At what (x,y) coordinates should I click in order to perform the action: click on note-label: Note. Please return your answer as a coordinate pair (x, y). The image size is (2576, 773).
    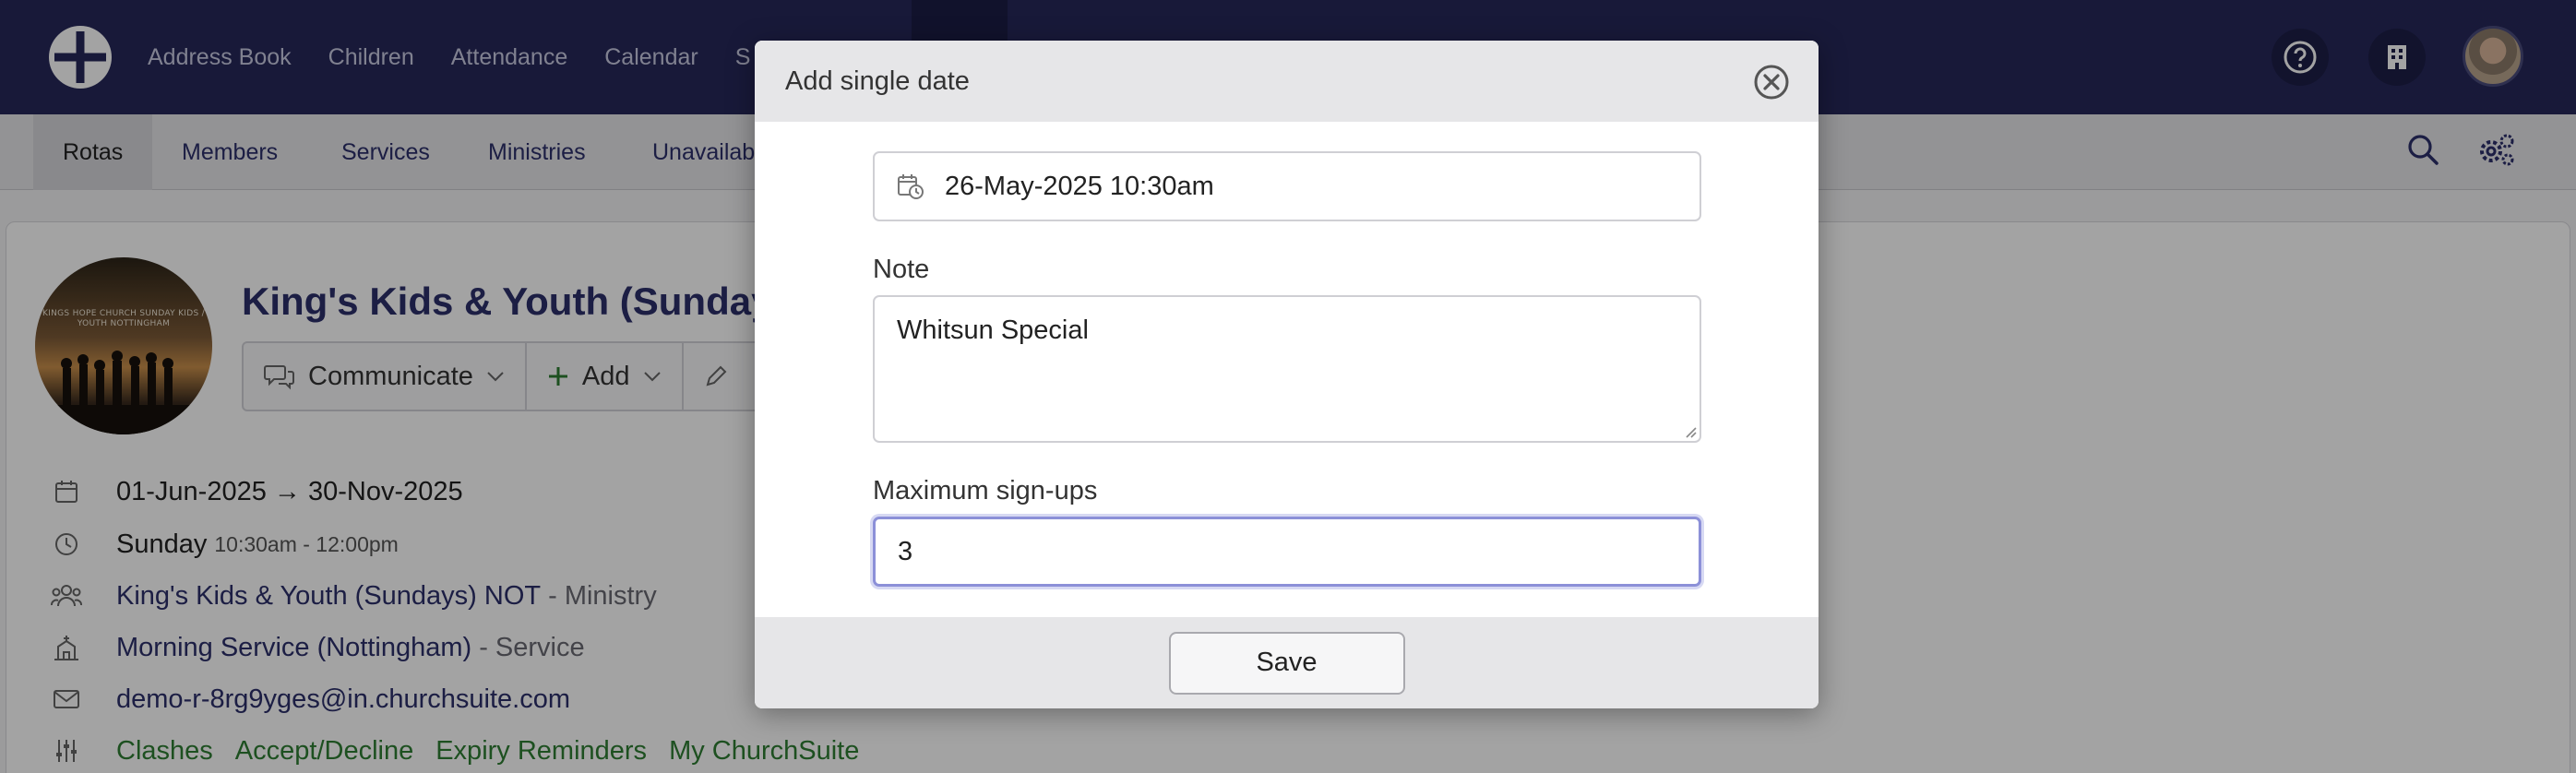
    Looking at the image, I should click on (902, 269).